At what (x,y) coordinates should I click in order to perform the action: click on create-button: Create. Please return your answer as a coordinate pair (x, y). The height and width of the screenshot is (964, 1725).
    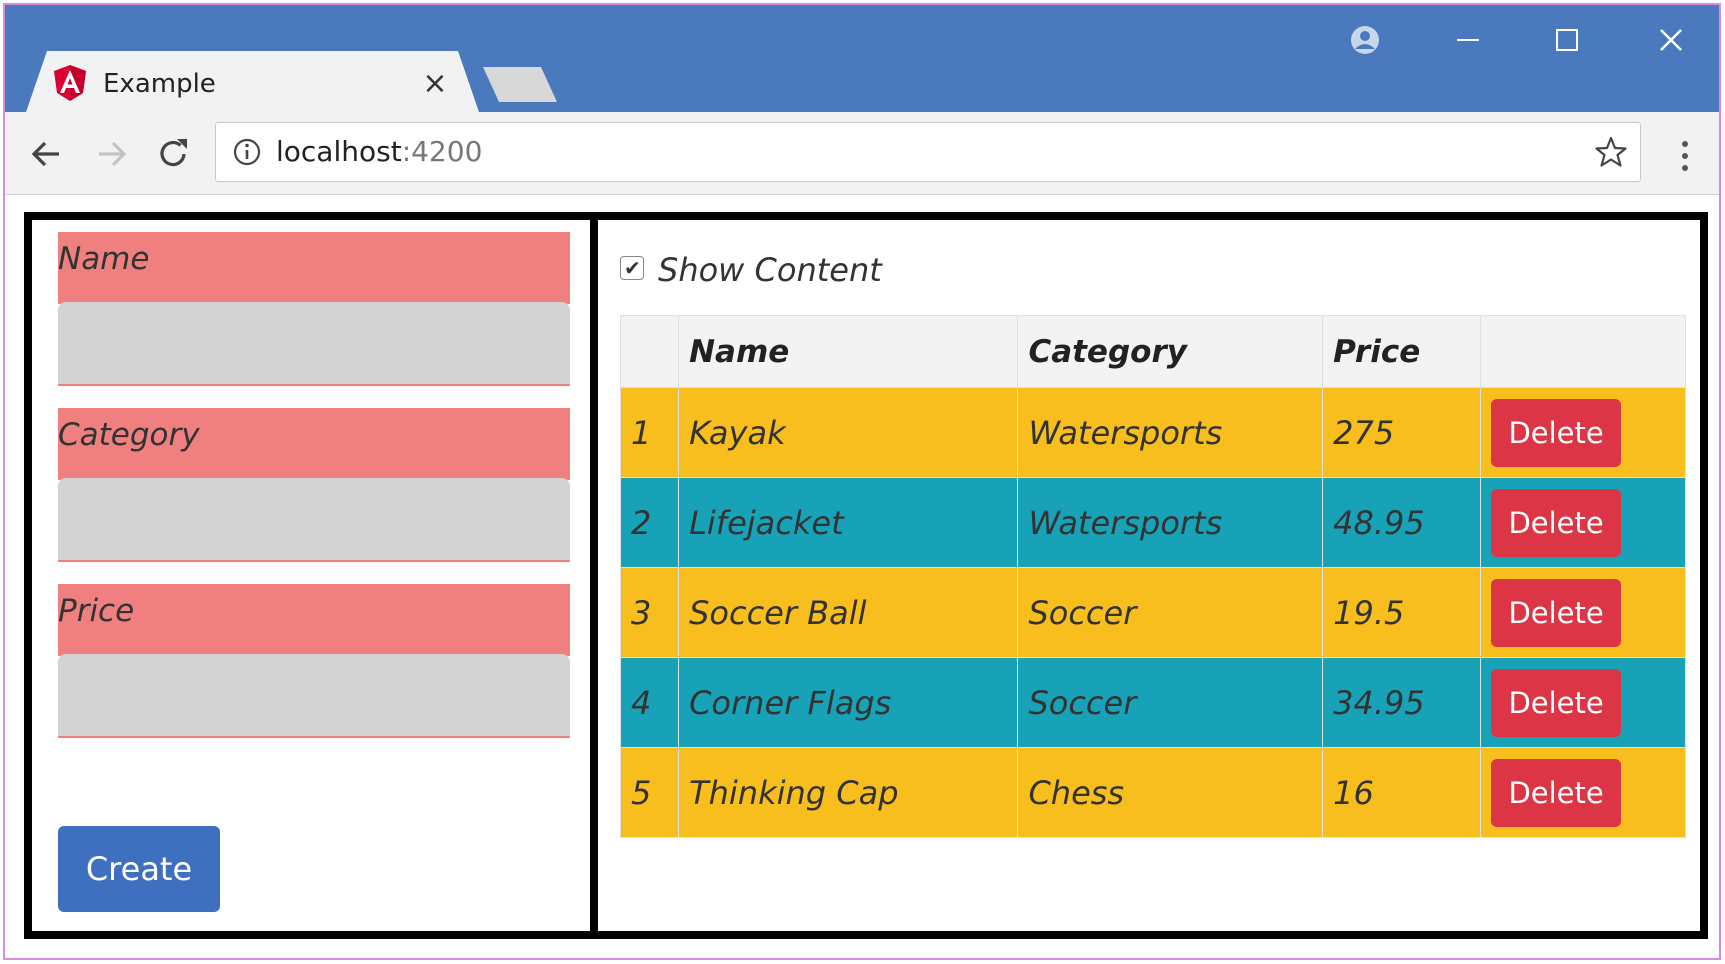
    Looking at the image, I should click on (139, 869).